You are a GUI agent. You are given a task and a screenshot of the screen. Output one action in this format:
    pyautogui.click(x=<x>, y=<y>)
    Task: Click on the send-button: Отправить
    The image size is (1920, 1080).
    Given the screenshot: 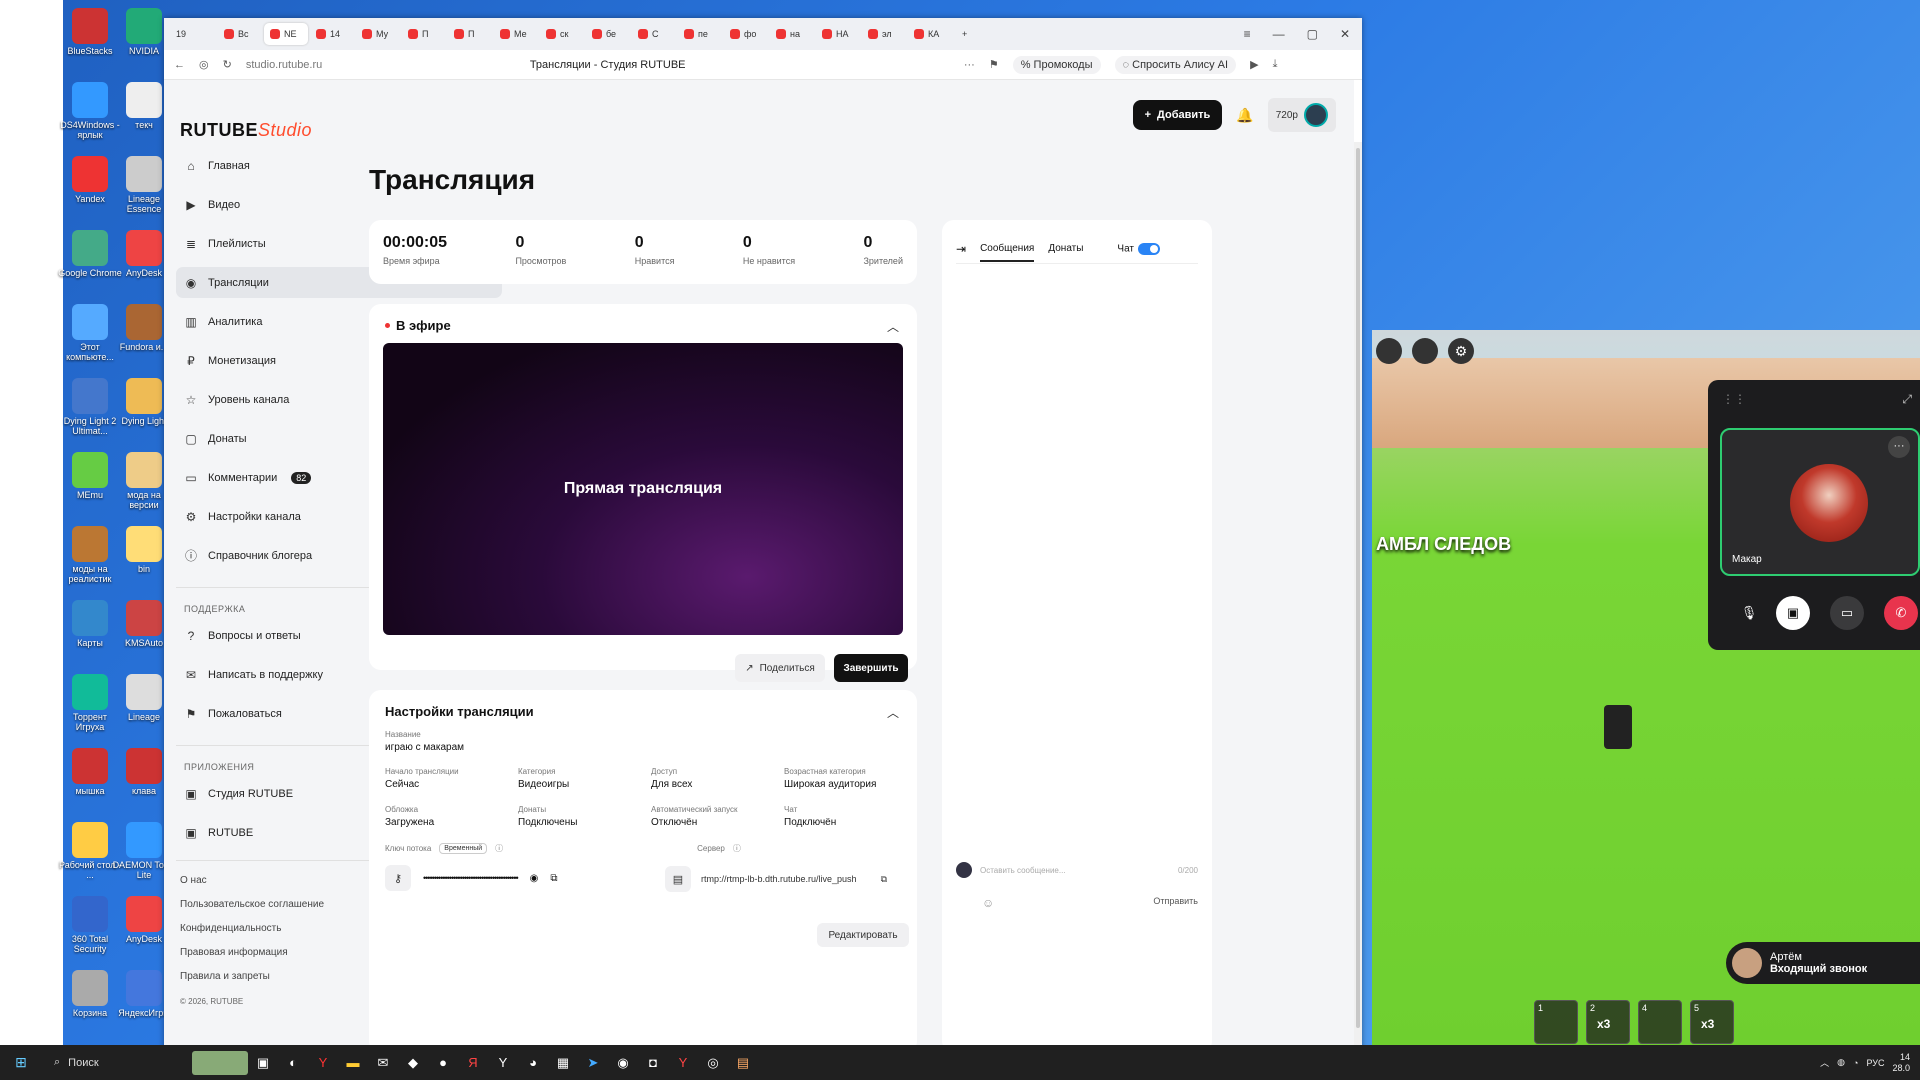 What is the action you would take?
    pyautogui.click(x=1175, y=901)
    